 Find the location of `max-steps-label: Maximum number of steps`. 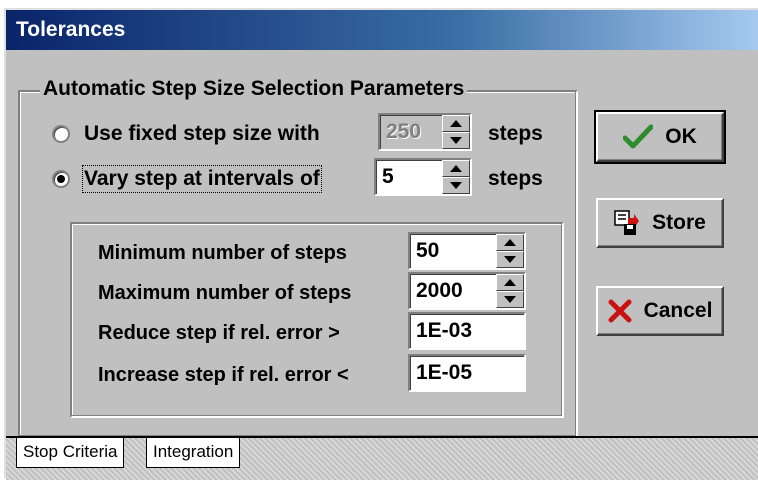

max-steps-label: Maximum number of steps is located at coordinates (225, 293).